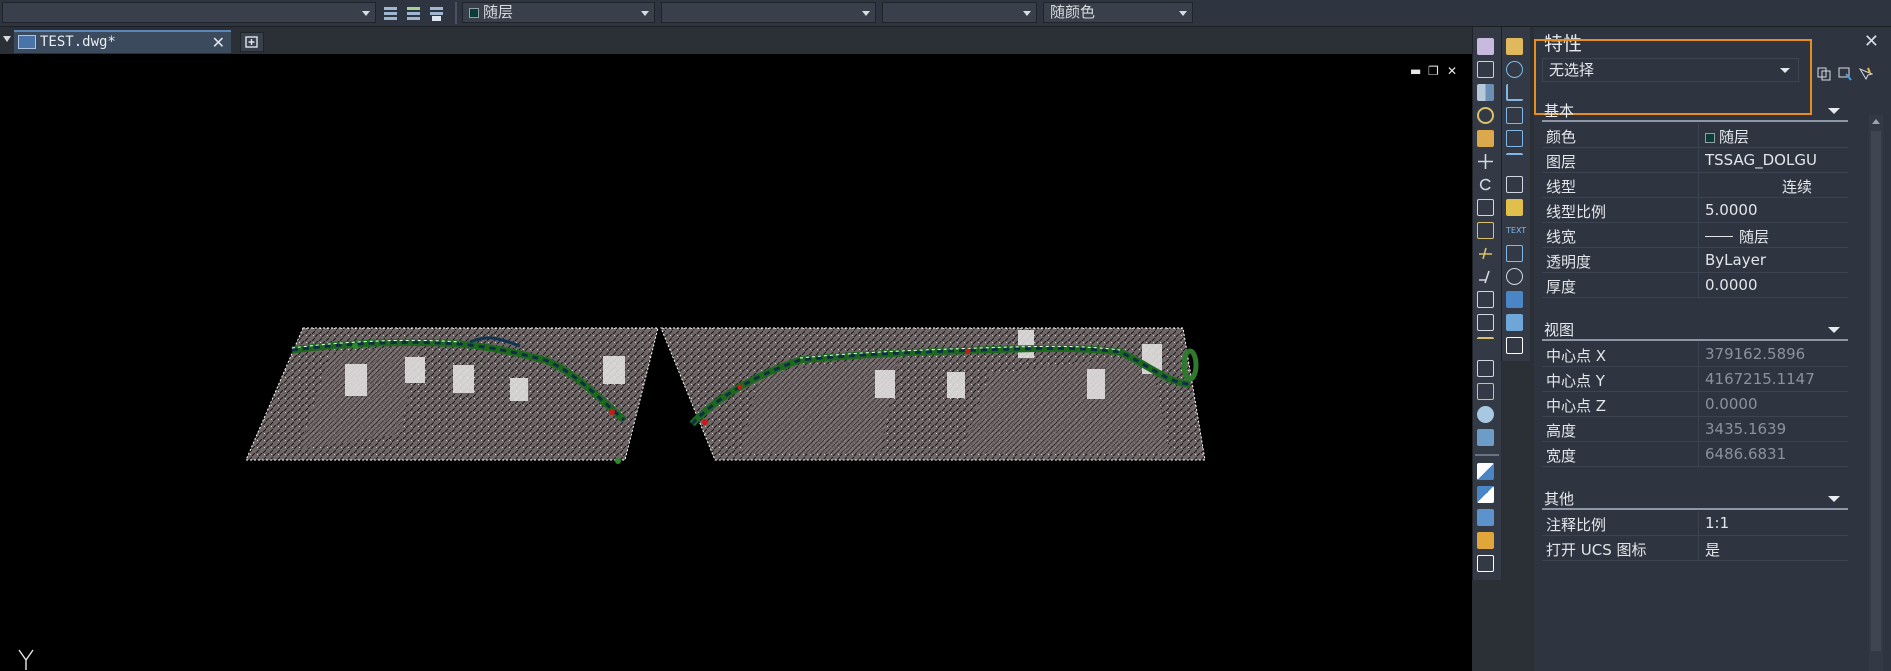 The width and height of the screenshot is (1891, 671). Describe the element at coordinates (1695, 404) in the screenshot. I see `property-row-center-z: 中心点 Z 0.0000` at that location.